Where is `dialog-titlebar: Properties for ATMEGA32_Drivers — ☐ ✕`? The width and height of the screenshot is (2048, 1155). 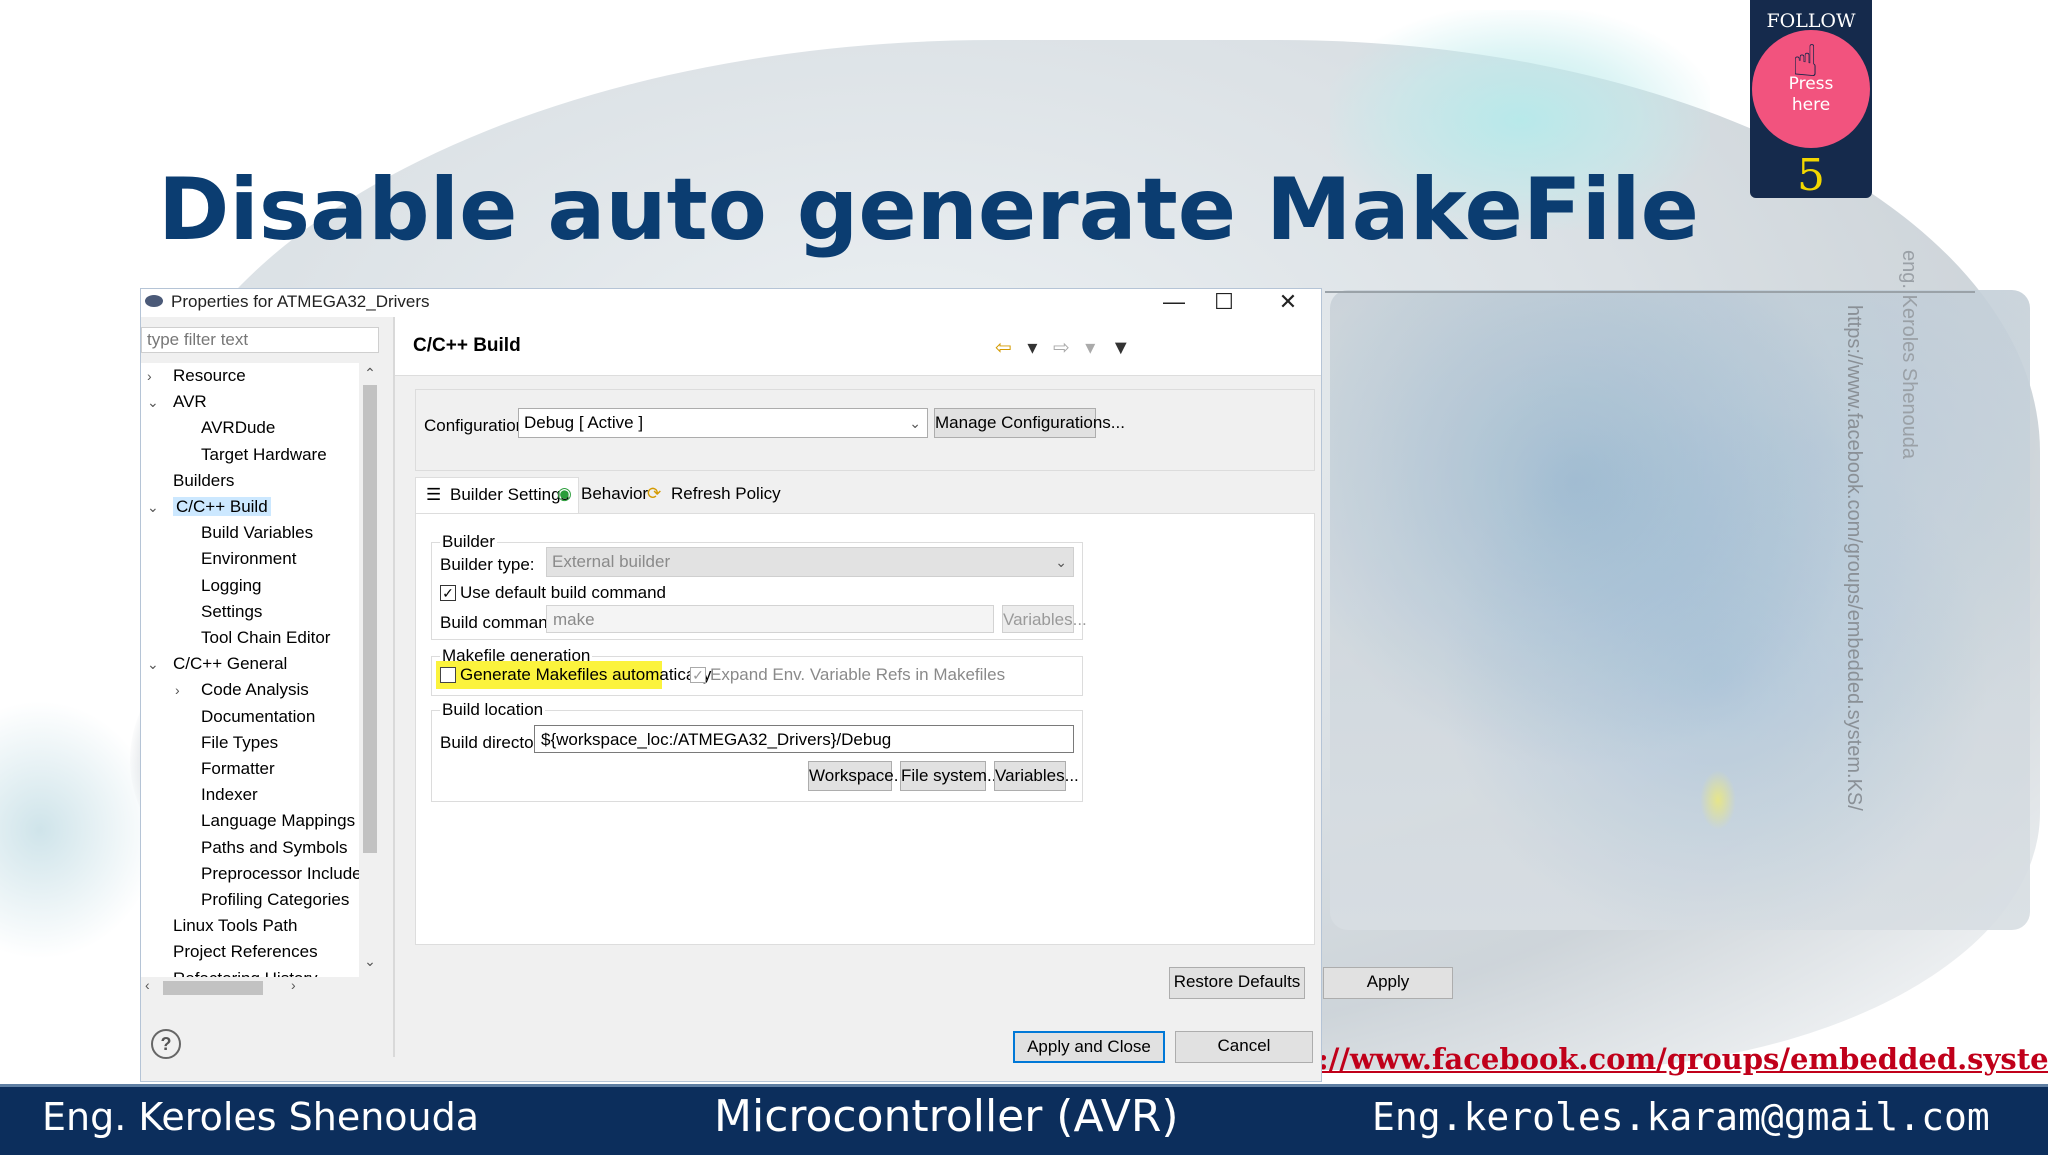 dialog-titlebar: Properties for ATMEGA32_Drivers — ☐ ✕ is located at coordinates (731, 303).